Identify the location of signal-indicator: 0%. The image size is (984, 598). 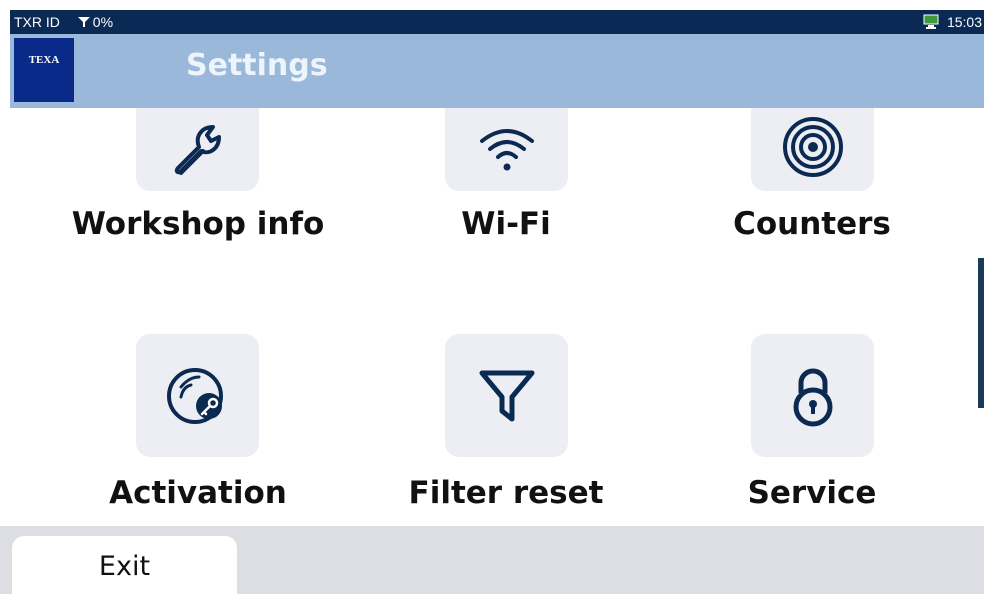
(102, 22).